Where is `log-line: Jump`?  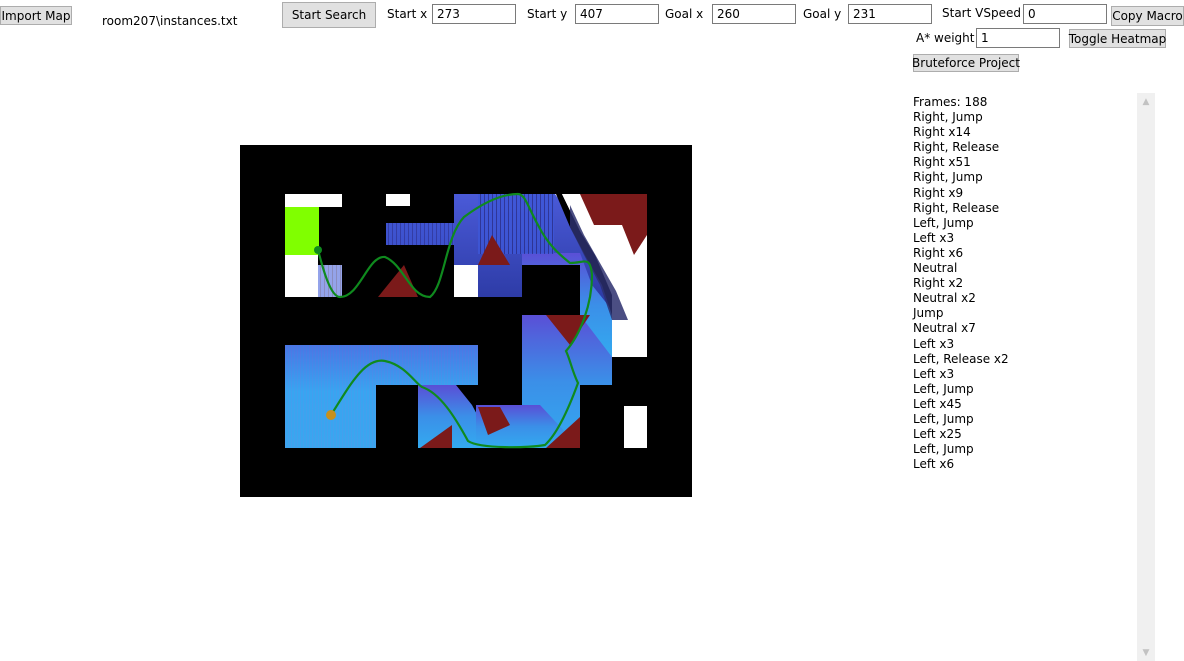 log-line: Jump is located at coordinates (928, 313).